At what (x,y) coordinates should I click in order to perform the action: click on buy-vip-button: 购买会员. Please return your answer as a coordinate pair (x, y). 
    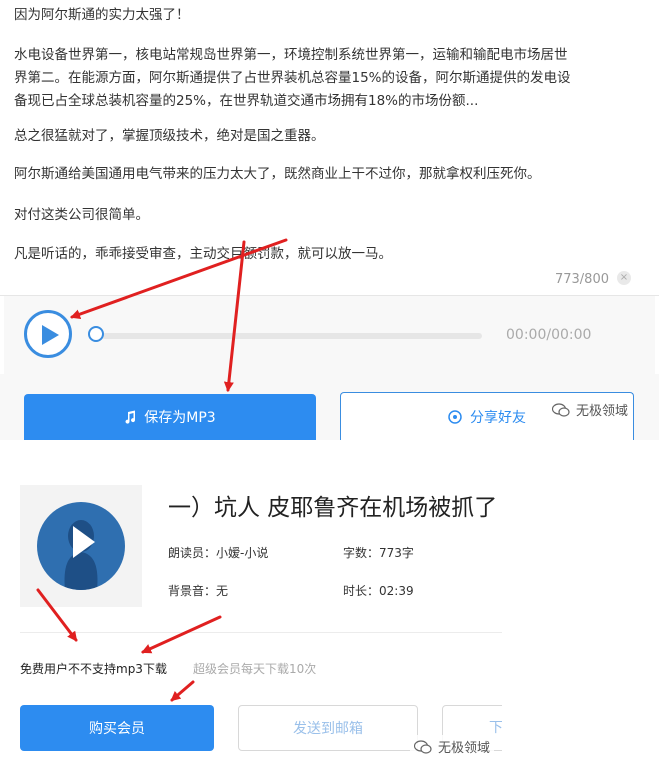
    Looking at the image, I should click on (117, 728).